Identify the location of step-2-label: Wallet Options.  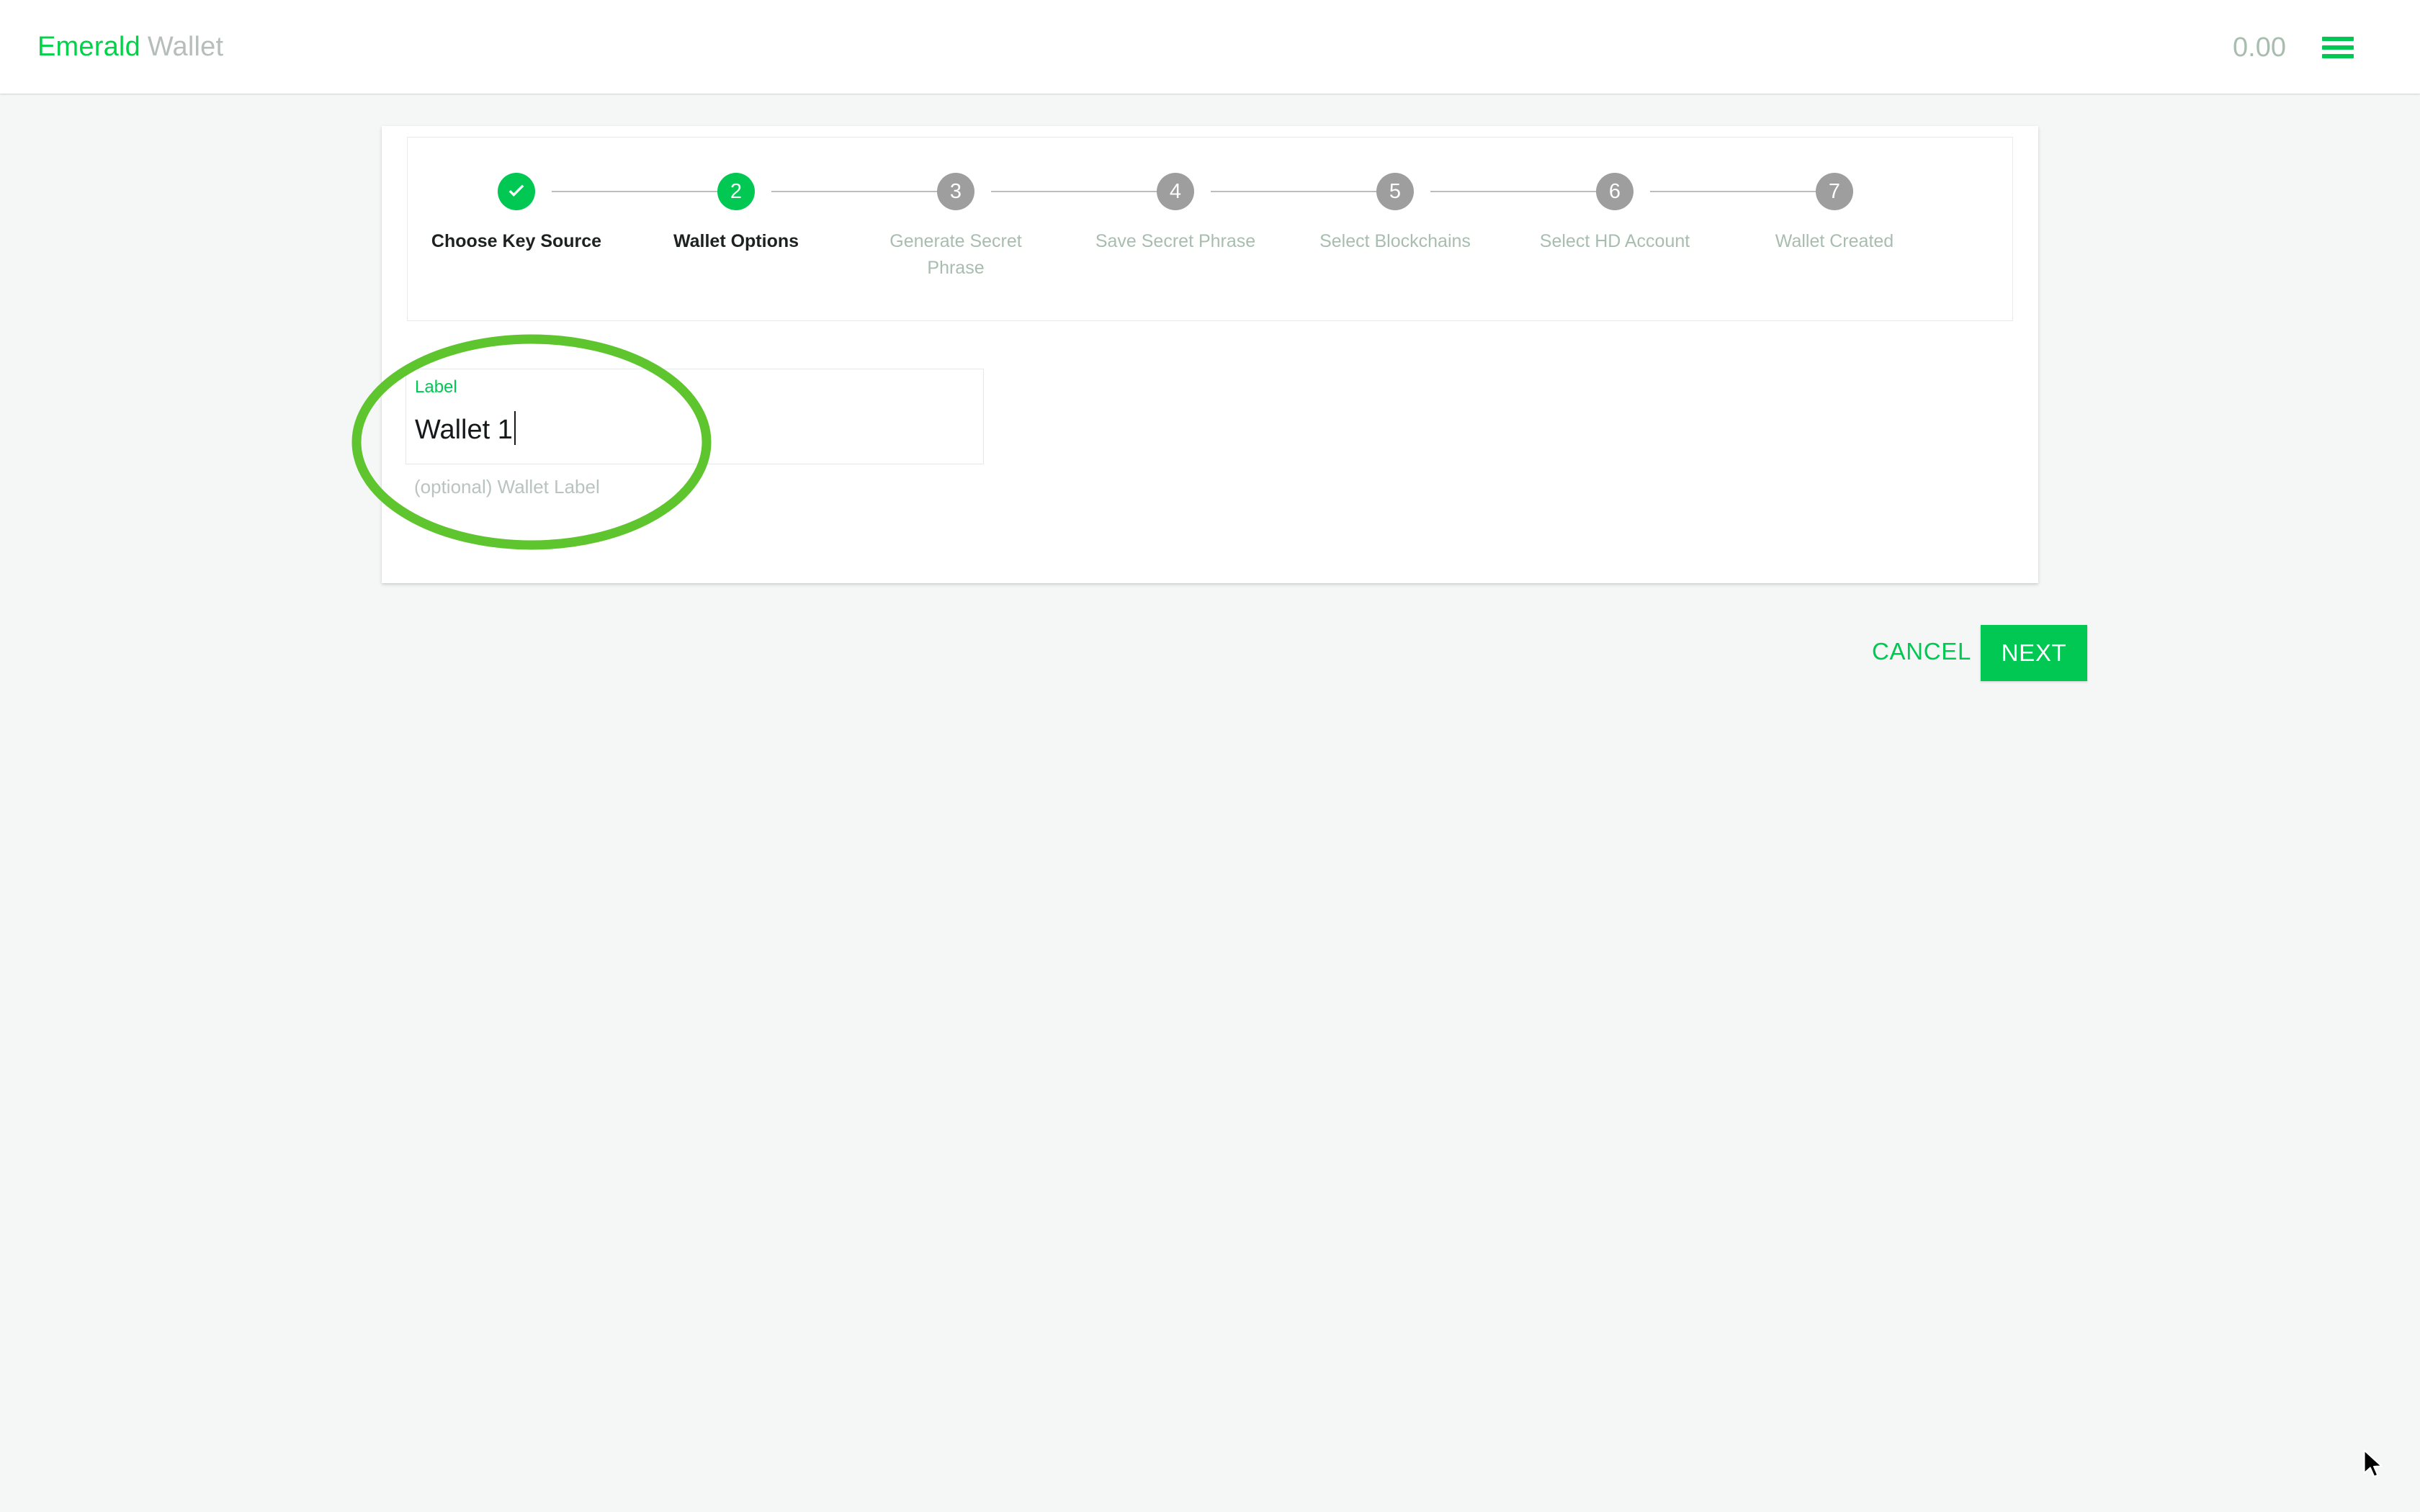
(736, 241).